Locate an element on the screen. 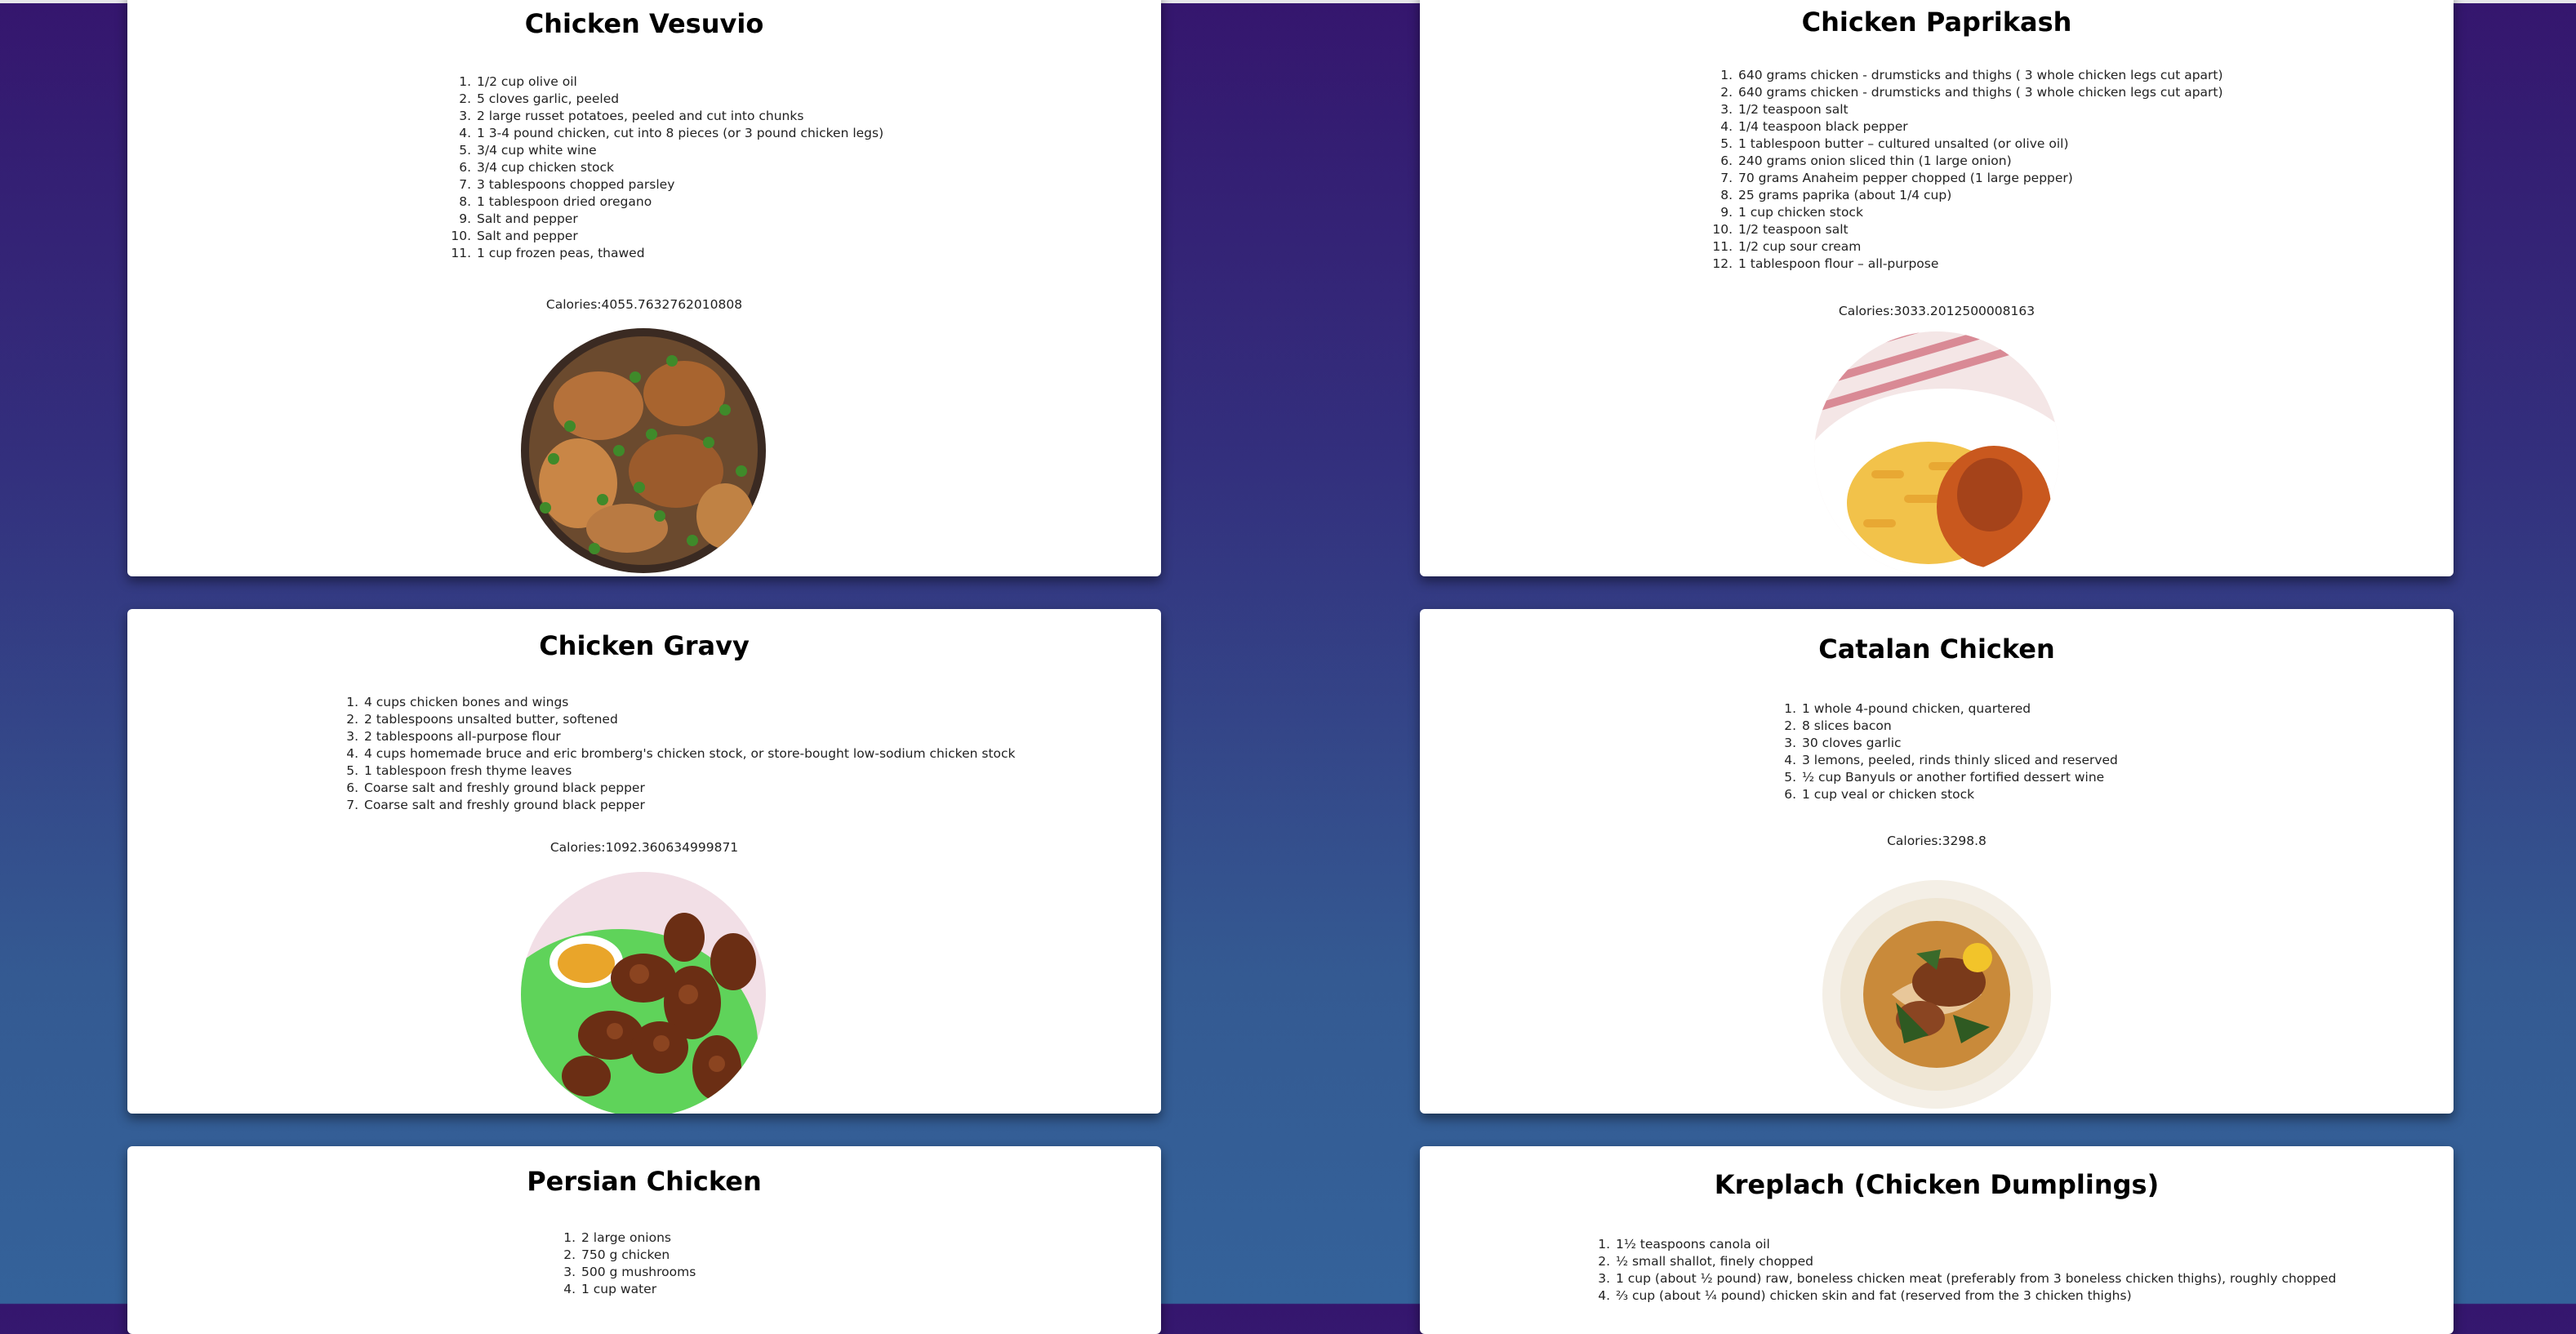 The image size is (2576, 1334). recipe-title: Chicken Gravy is located at coordinates (644, 645).